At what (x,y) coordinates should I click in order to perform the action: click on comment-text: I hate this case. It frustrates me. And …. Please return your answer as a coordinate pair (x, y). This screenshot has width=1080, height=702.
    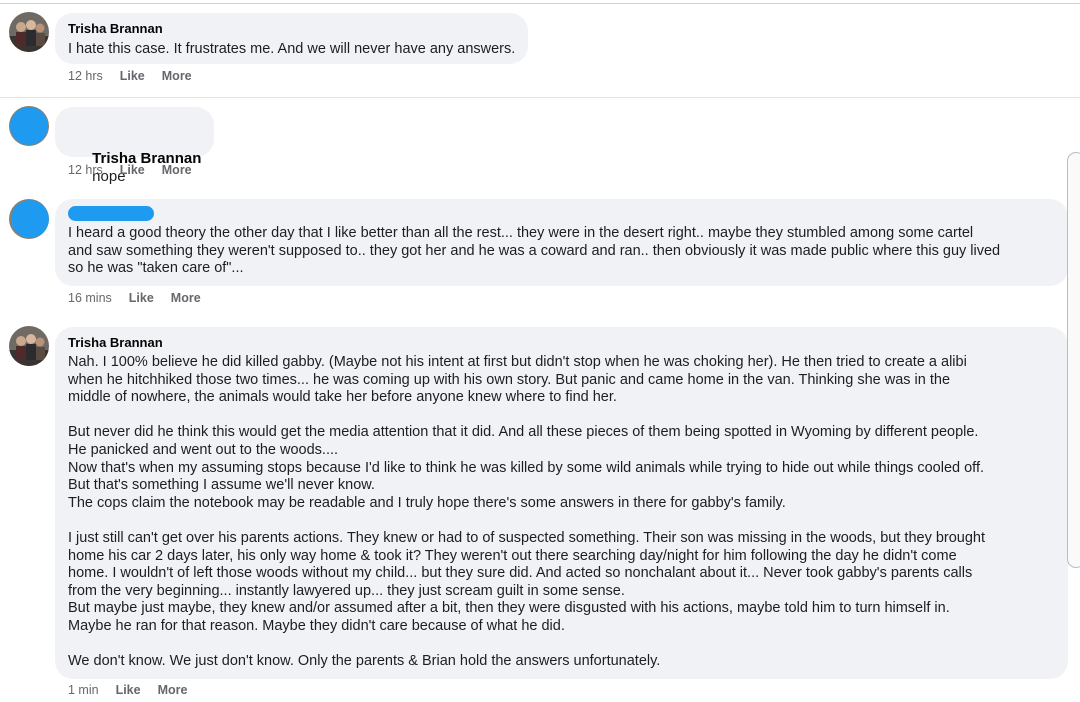
    Looking at the image, I should click on (292, 49).